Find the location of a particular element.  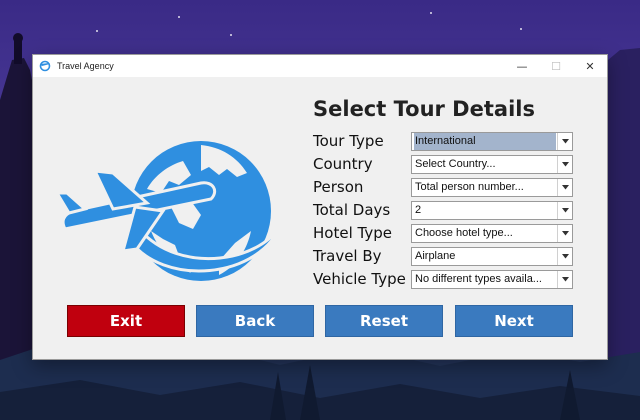

vehicle-type-label: Vehicle Type is located at coordinates (359, 279).